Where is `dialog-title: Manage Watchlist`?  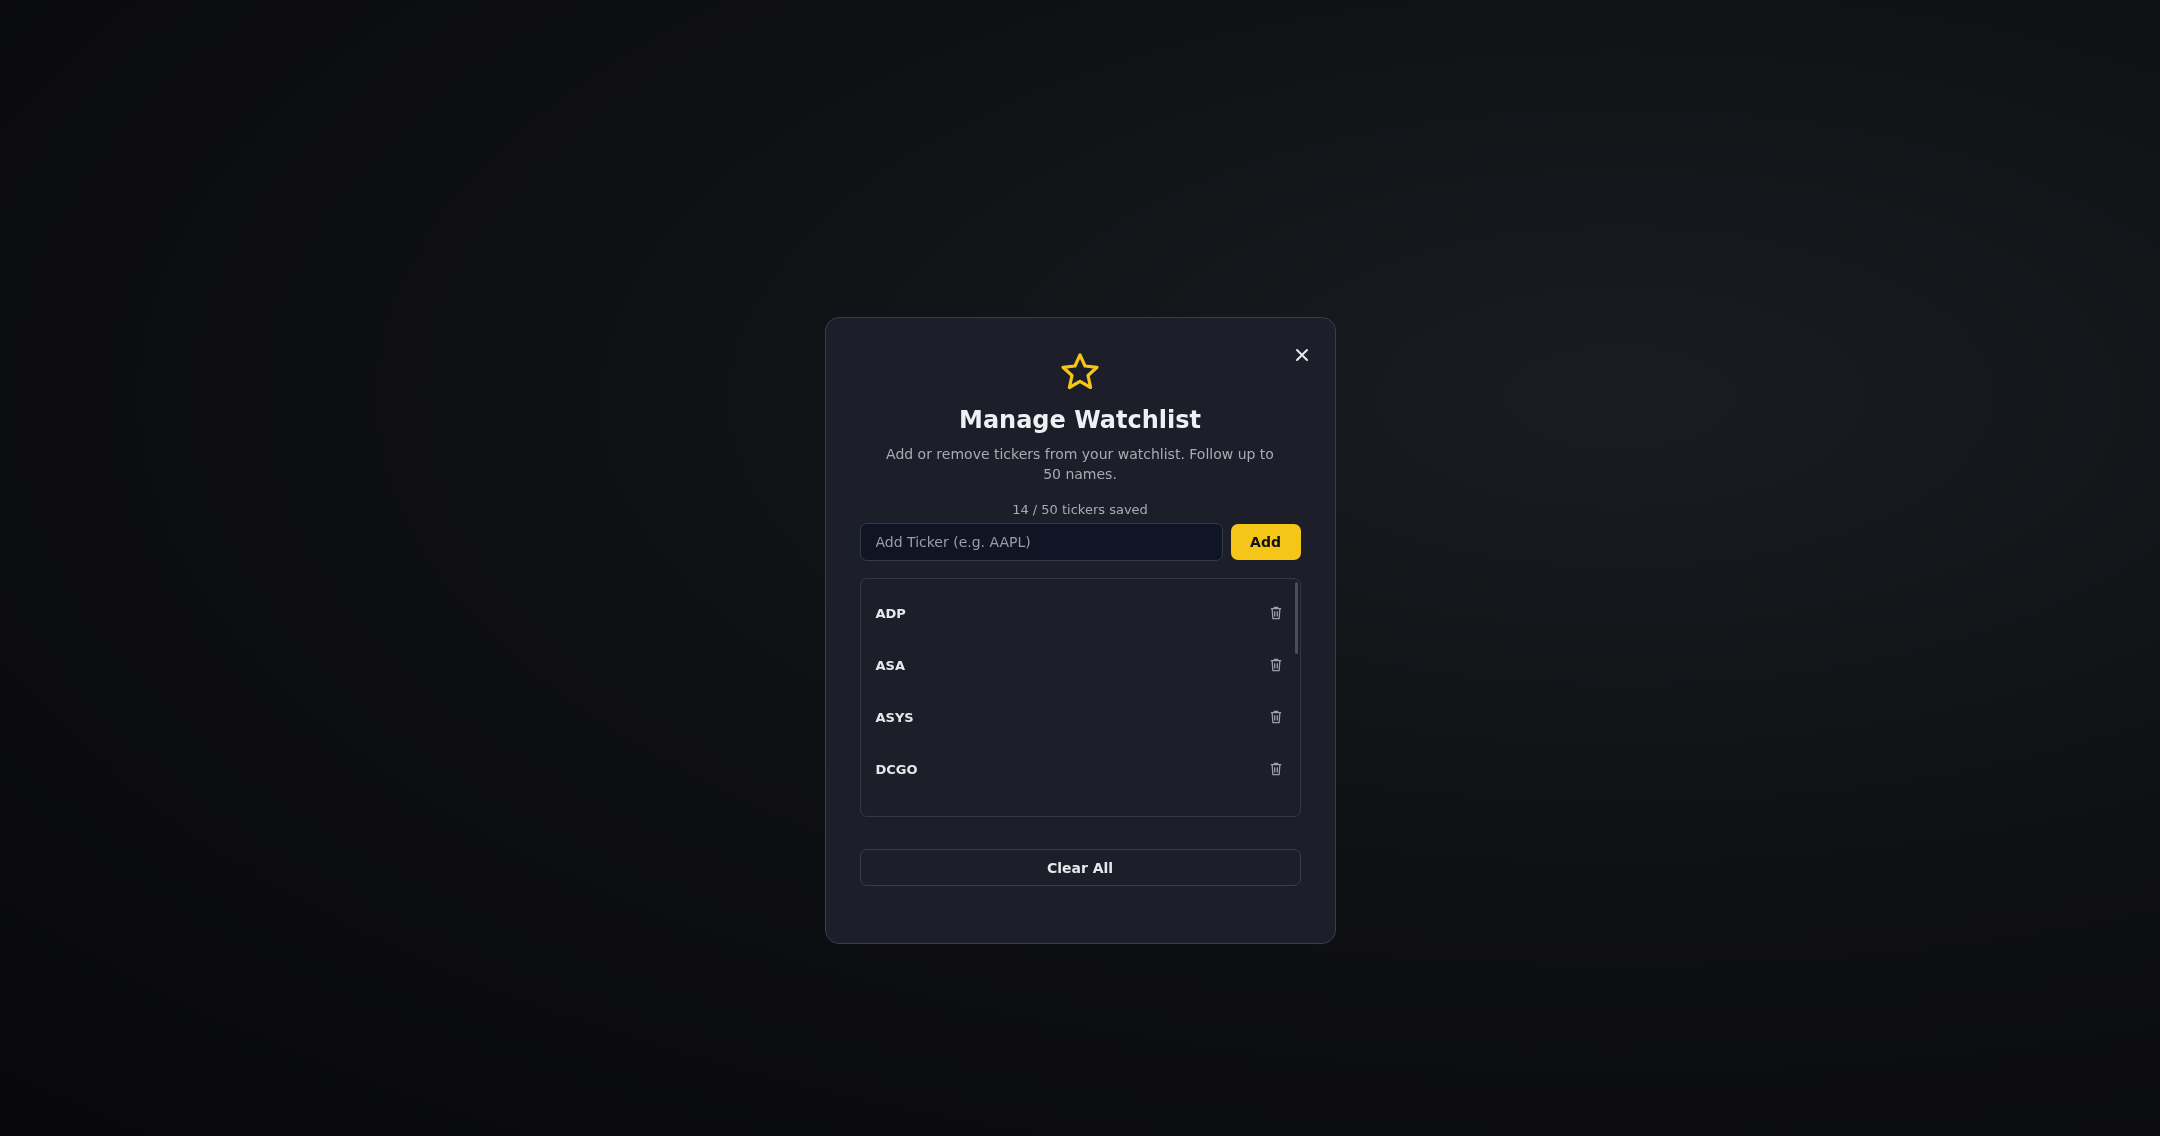
dialog-title: Manage Watchlist is located at coordinates (1080, 420).